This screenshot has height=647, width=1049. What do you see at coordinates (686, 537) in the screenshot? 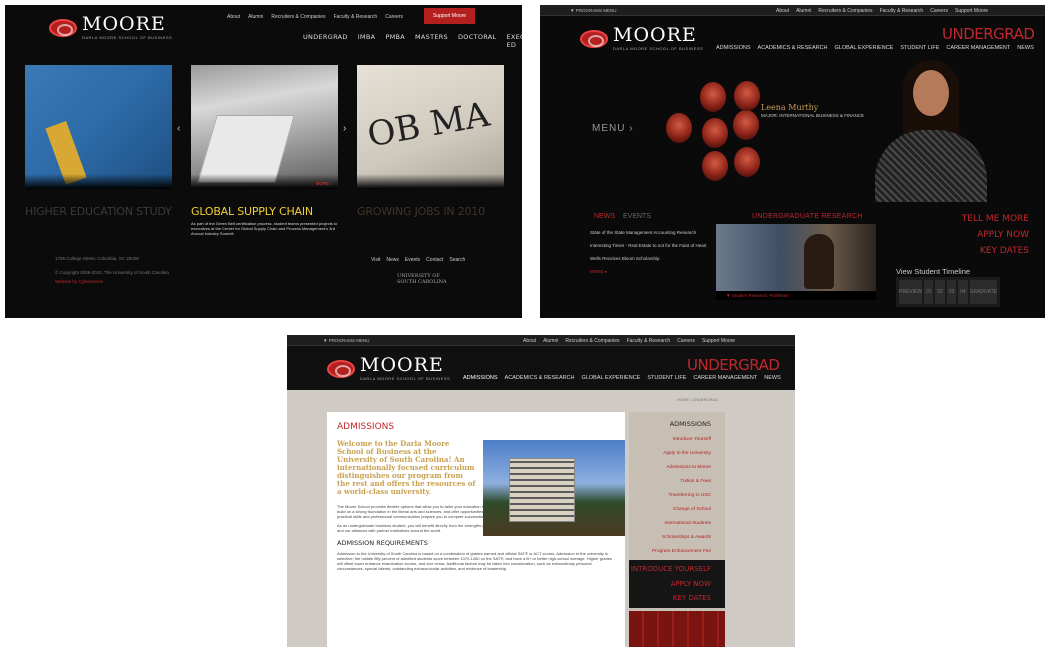
I see `sidebar-link: Scholarships & Awards` at bounding box center [686, 537].